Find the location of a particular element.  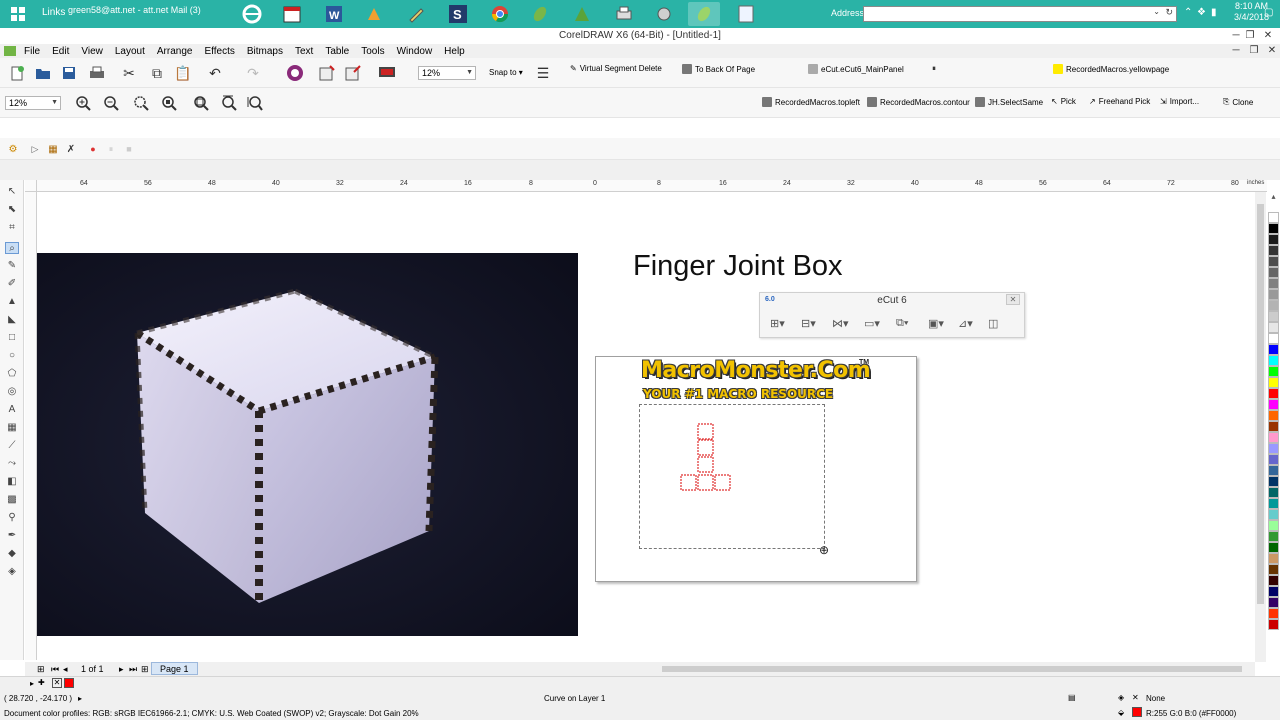

eyedropper-tool-icon: ⚲ is located at coordinates (12, 518).